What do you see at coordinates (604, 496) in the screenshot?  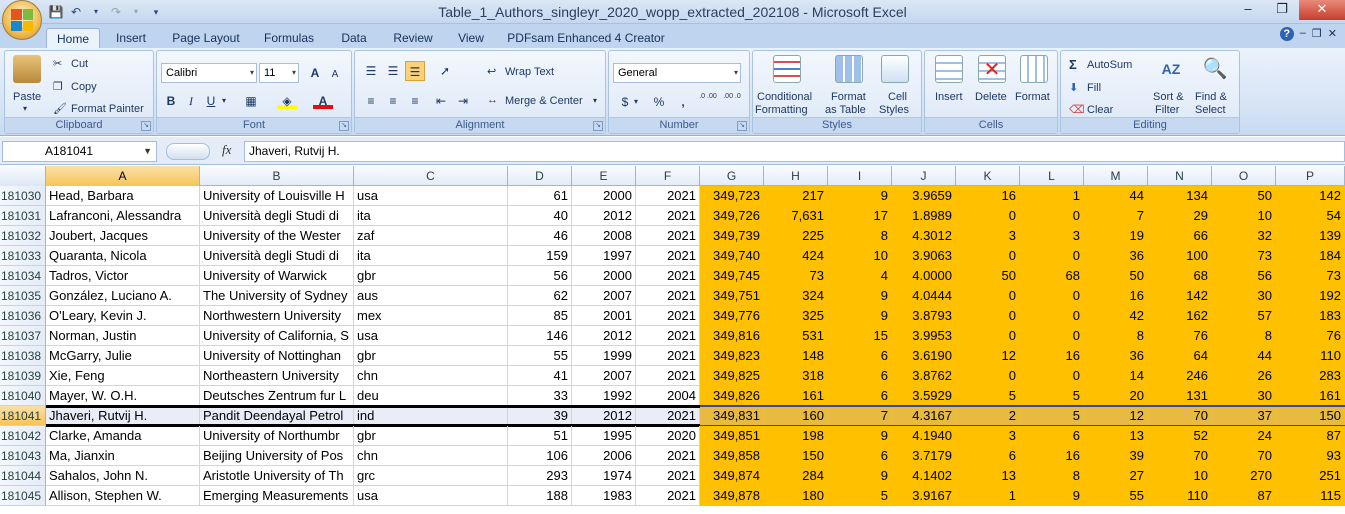 I see `cell-e: 1983` at bounding box center [604, 496].